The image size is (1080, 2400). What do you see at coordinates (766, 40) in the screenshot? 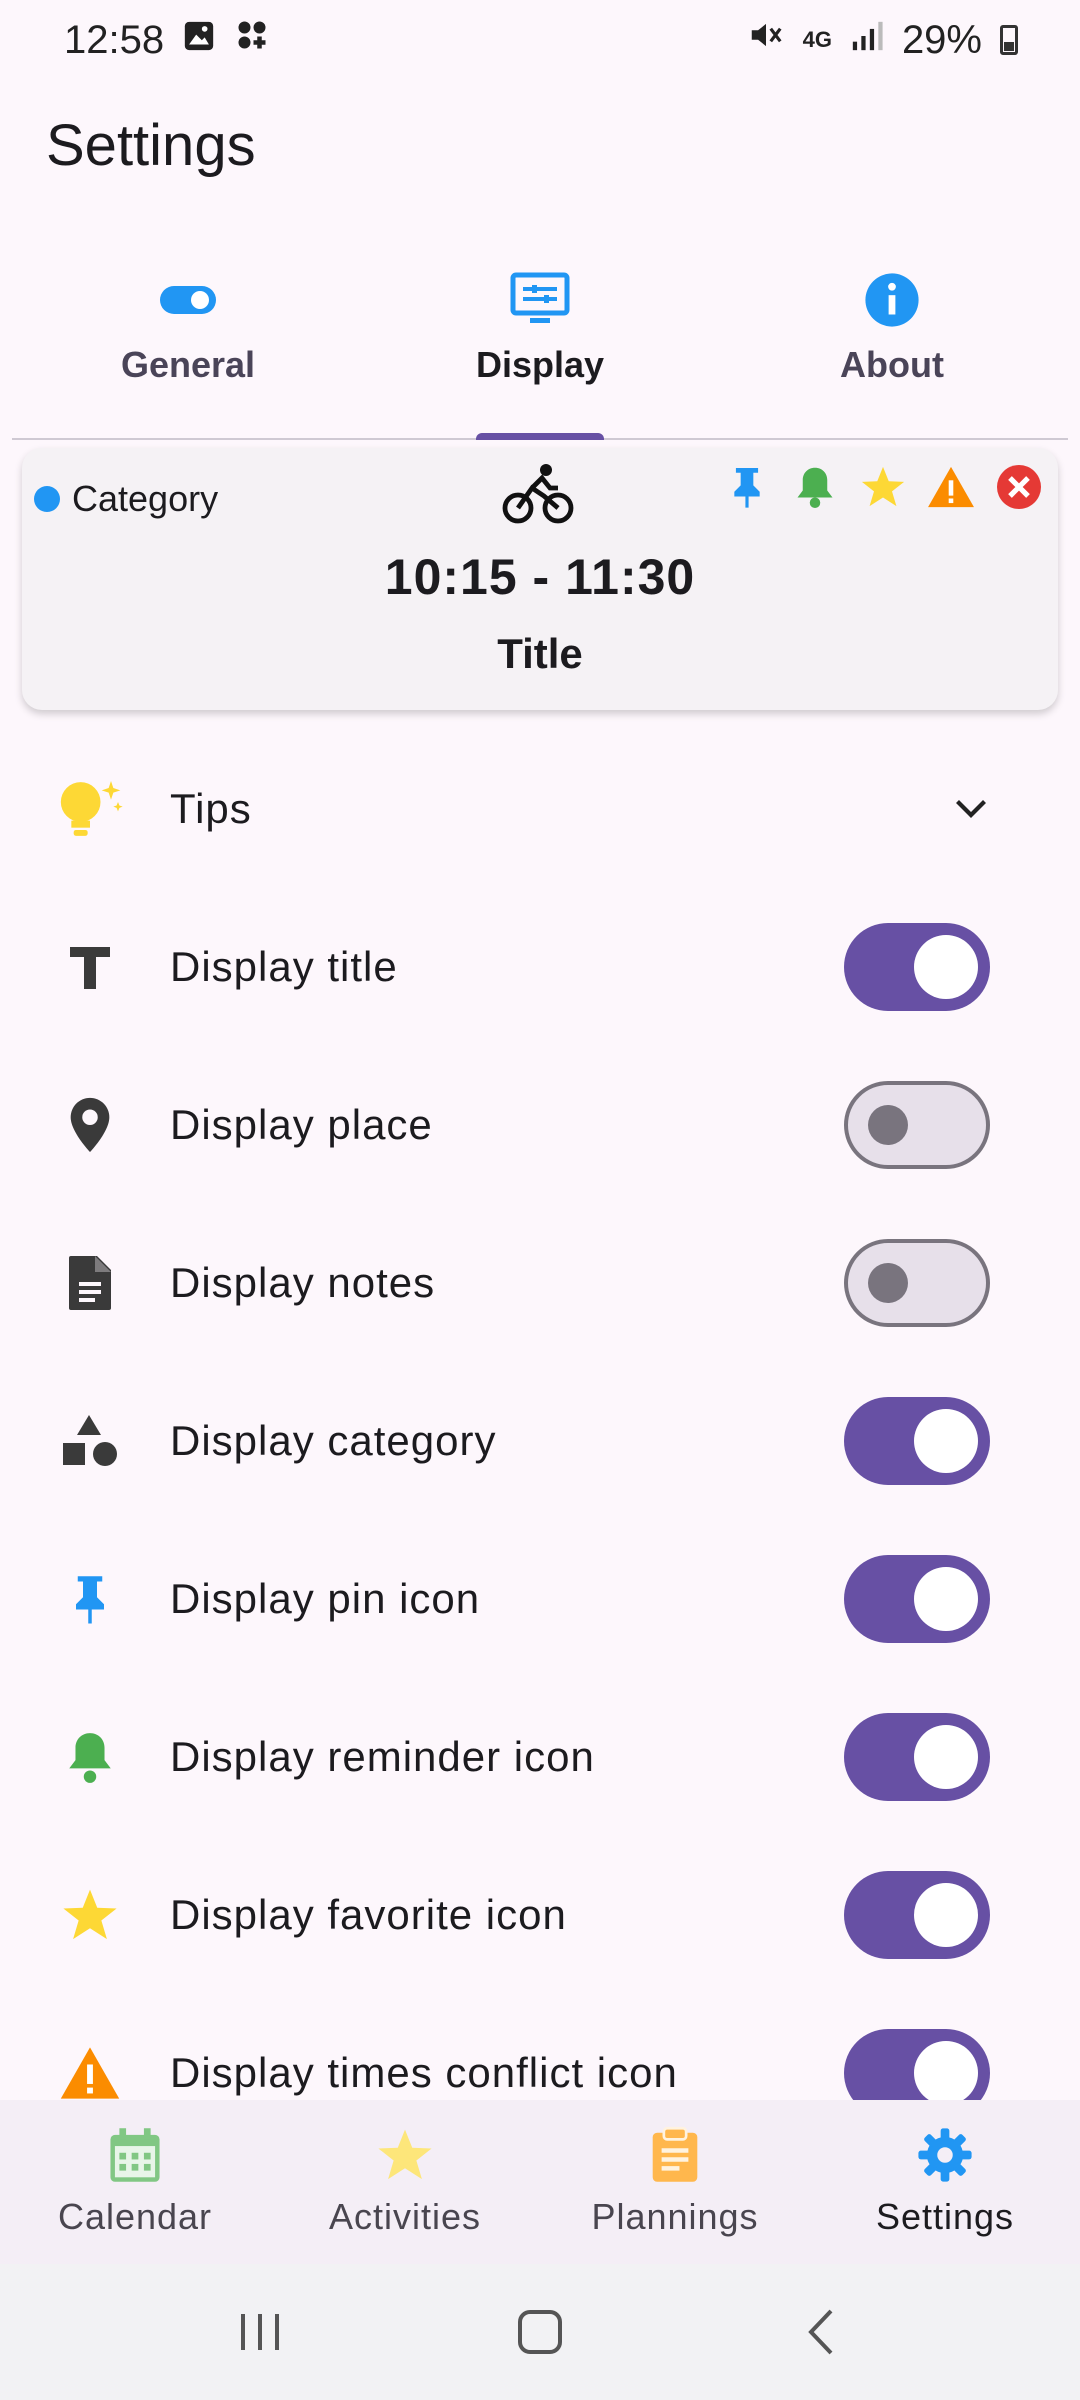
I see `mute-icon` at bounding box center [766, 40].